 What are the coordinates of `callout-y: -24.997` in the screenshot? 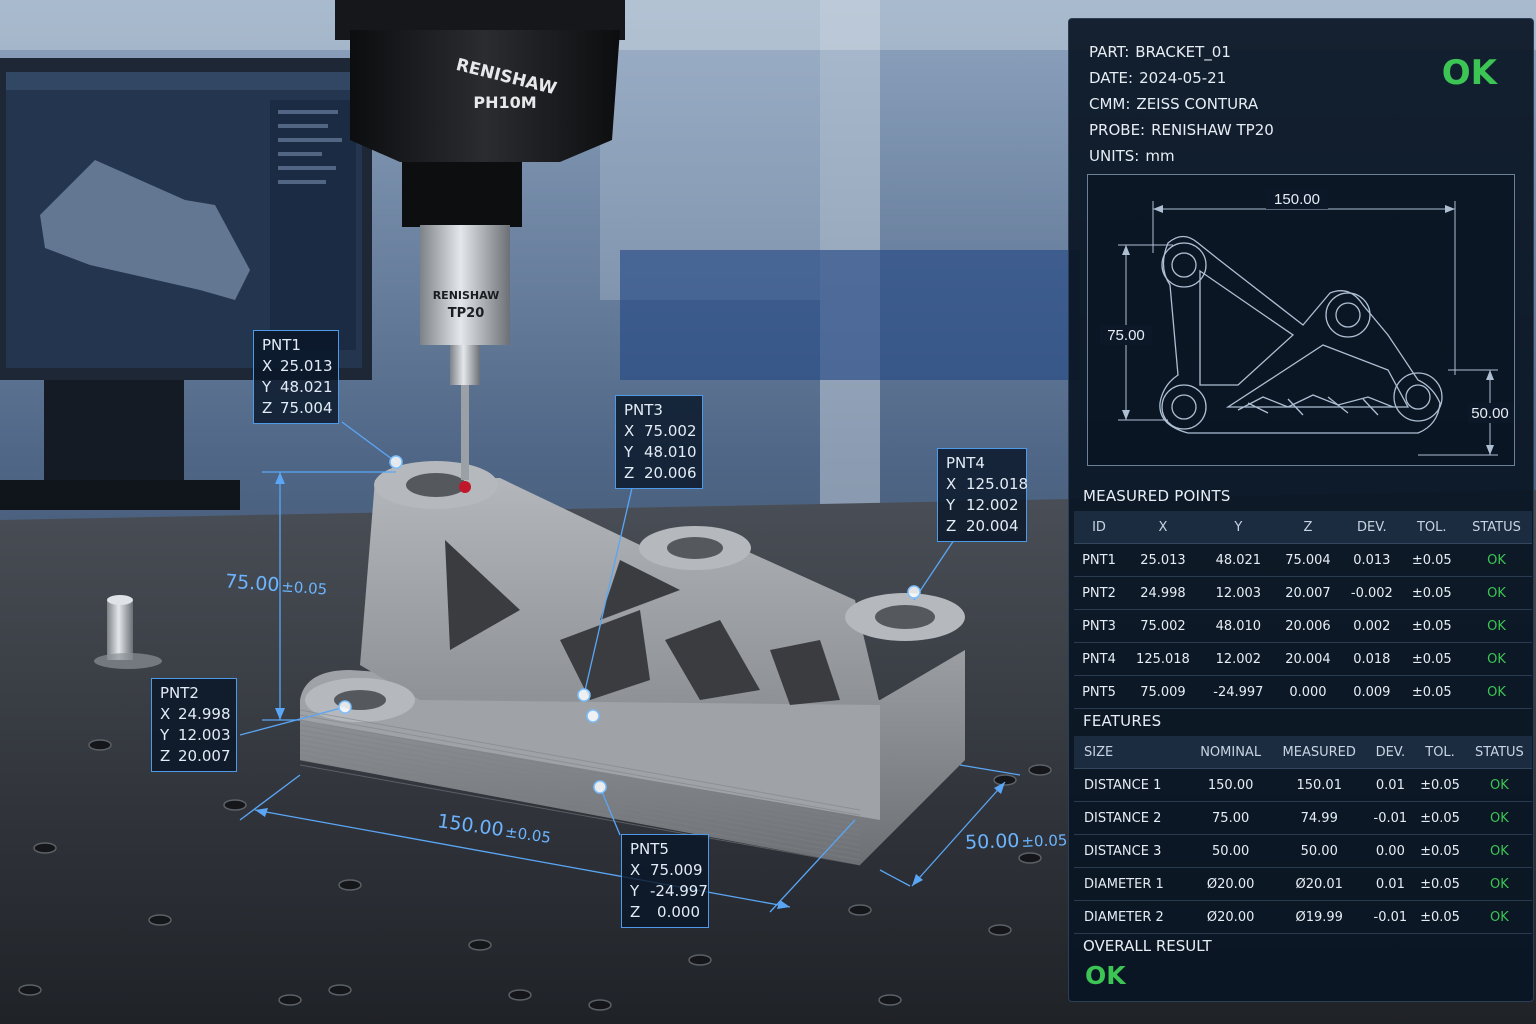 It's located at (679, 891).